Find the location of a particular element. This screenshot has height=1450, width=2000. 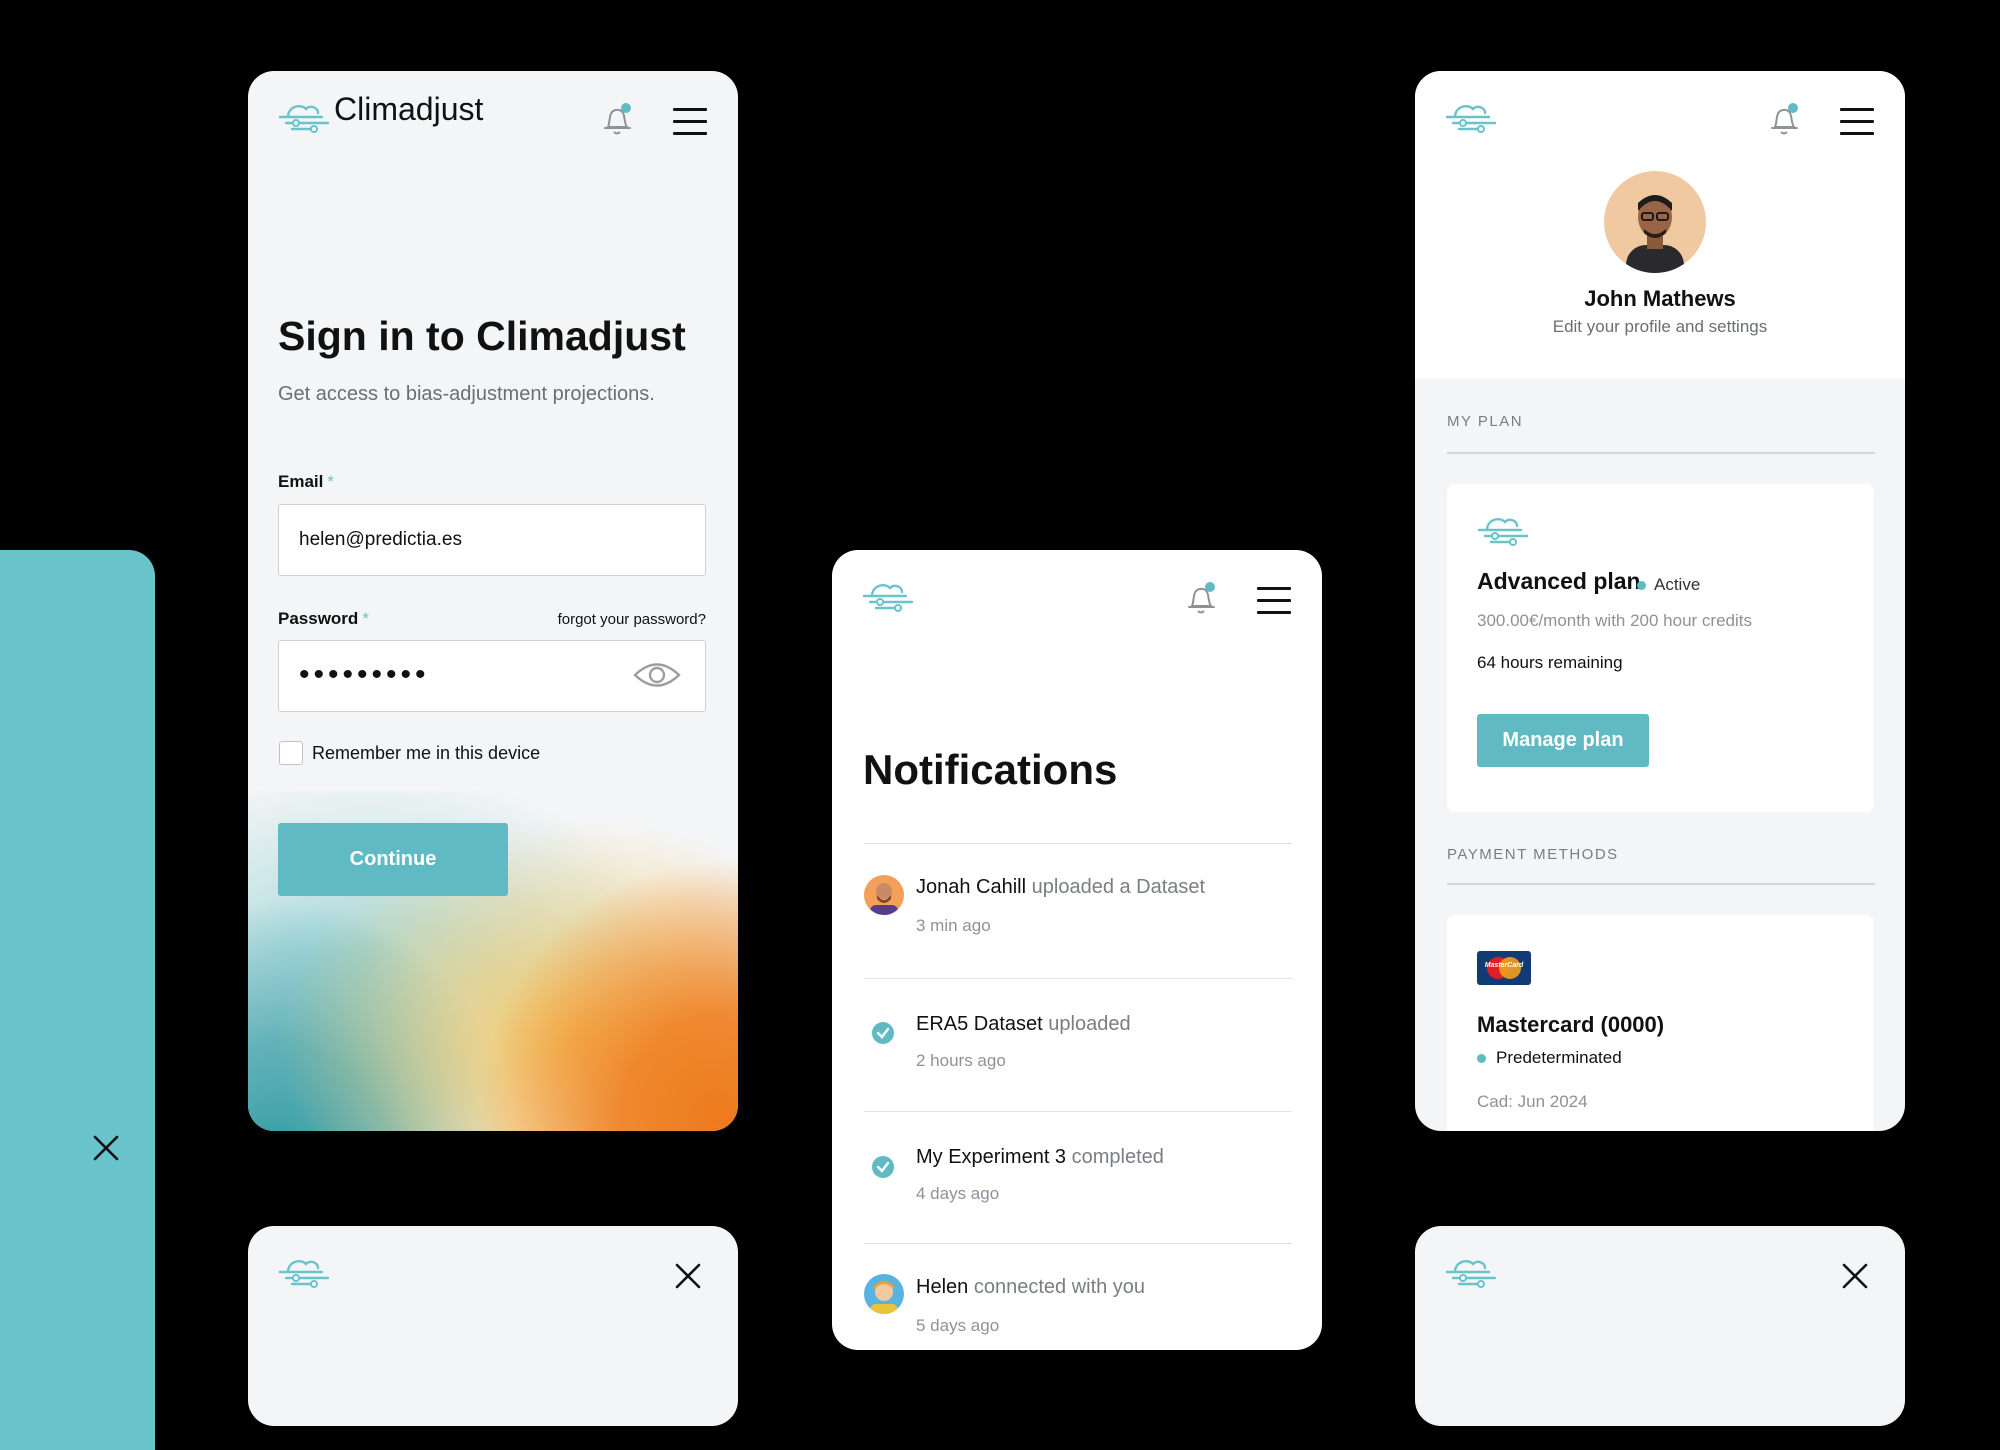

manage-plan-button: Manage plan is located at coordinates (1563, 740).